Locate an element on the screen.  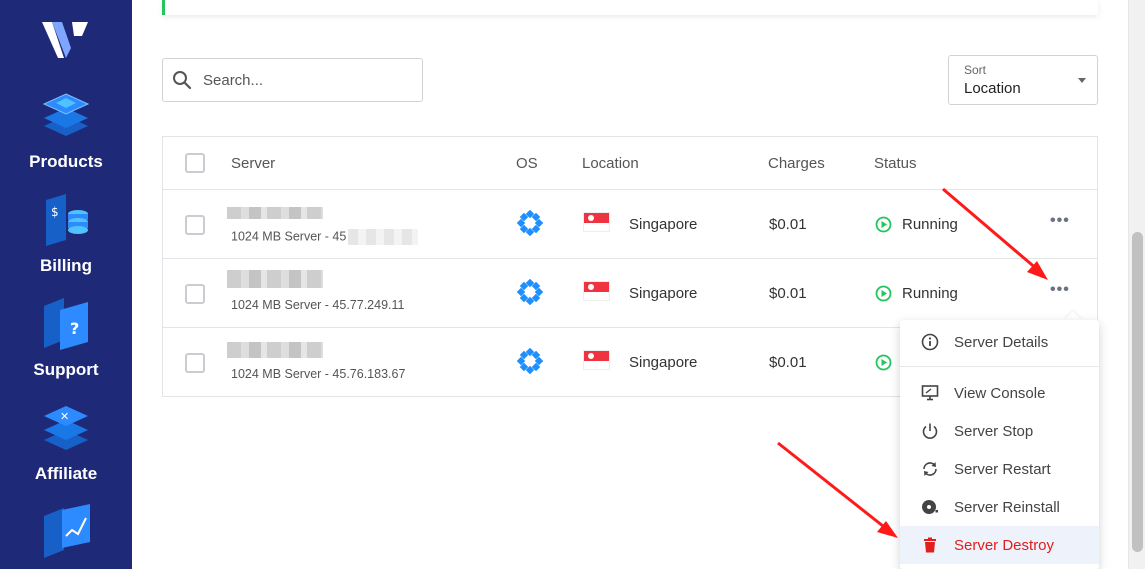
sidebar: Products $ Billing ? Support ✕ Affiliate is located at coordinates (66, 284).